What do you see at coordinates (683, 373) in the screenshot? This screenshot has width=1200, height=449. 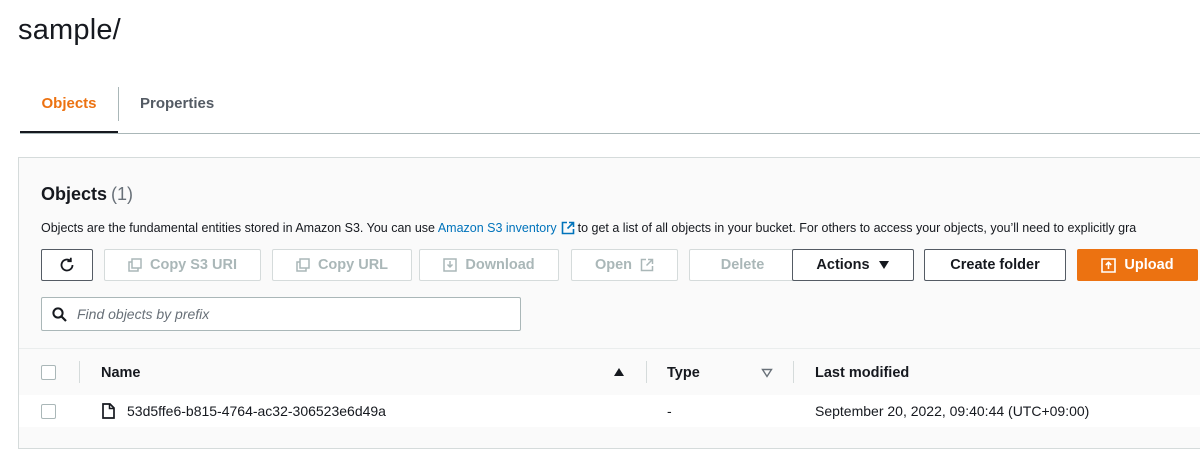 I see `column-header-type: Type` at bounding box center [683, 373].